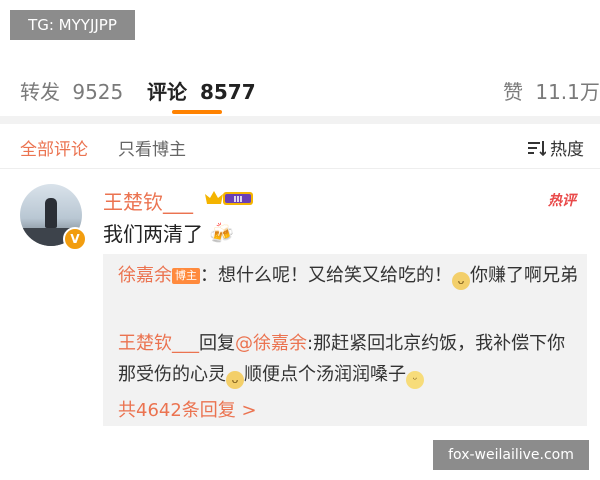 Image resolution: width=600 pixels, height=480 pixels. Describe the element at coordinates (72, 25) in the screenshot. I see `watermark-top: TG: MYYJJPP` at that location.